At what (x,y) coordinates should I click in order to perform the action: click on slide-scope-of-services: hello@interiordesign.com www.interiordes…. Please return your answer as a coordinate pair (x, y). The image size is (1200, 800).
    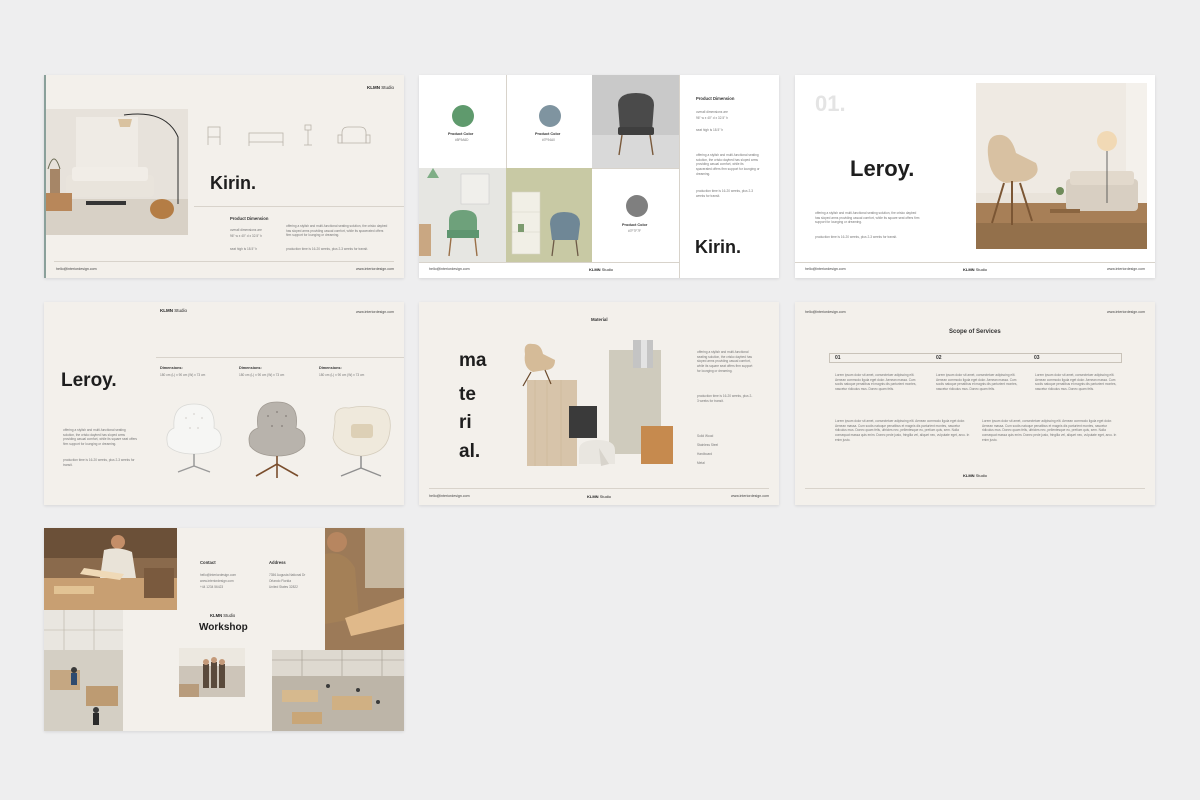
    Looking at the image, I should click on (975, 403).